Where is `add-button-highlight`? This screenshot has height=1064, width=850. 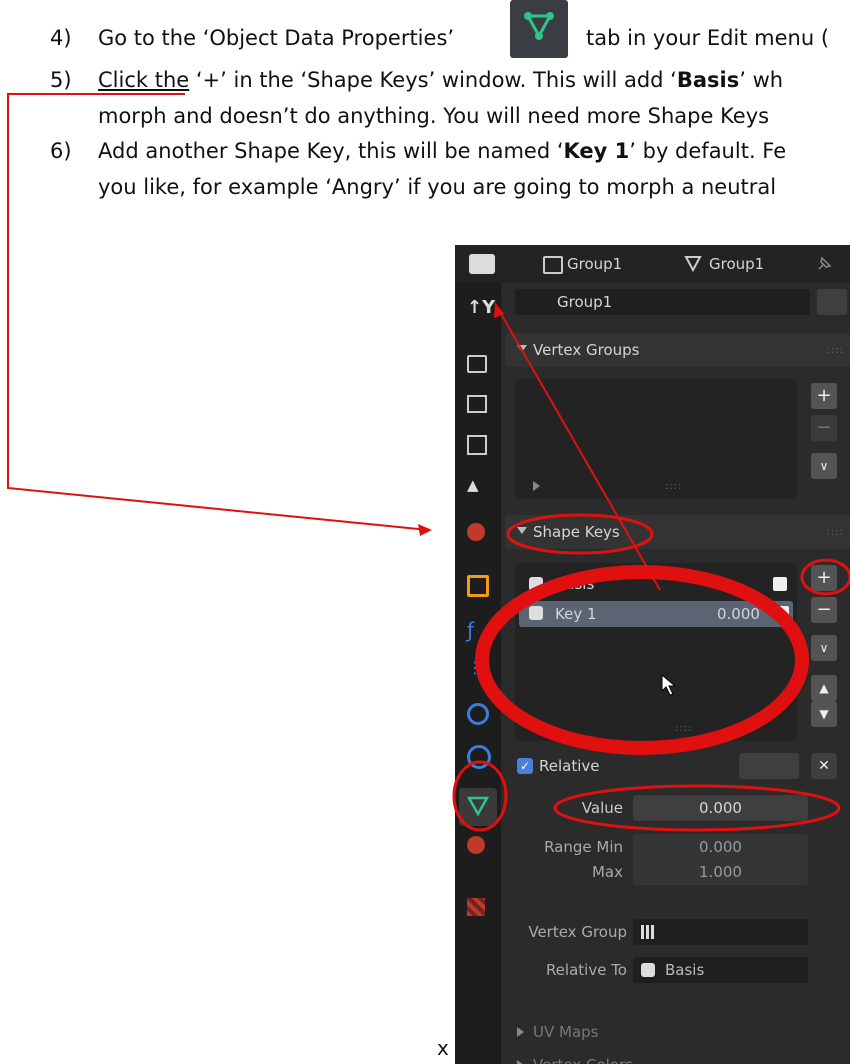 add-button-highlight is located at coordinates (825, 577).